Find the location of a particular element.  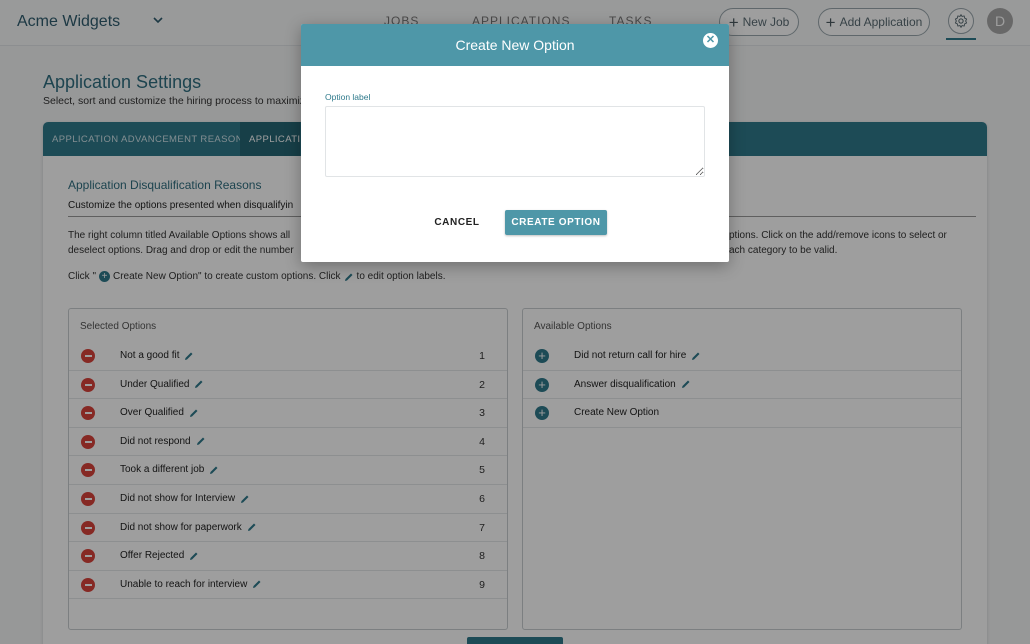

cancel-button: CANCEL is located at coordinates (457, 222).